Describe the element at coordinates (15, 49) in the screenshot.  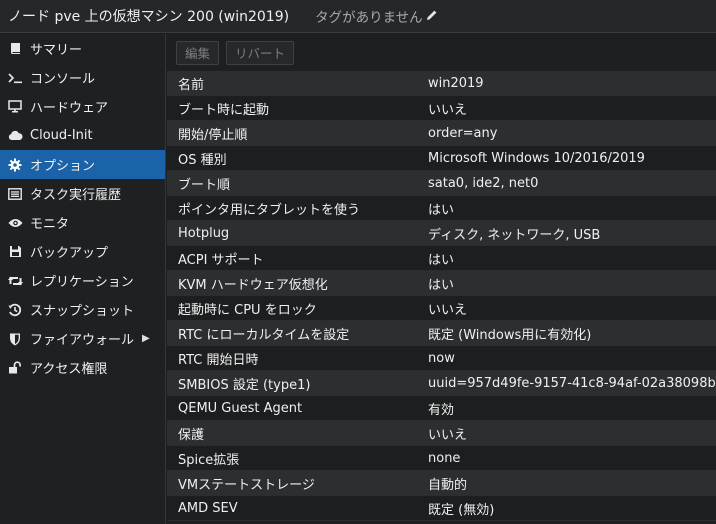
I see `book-icon` at that location.